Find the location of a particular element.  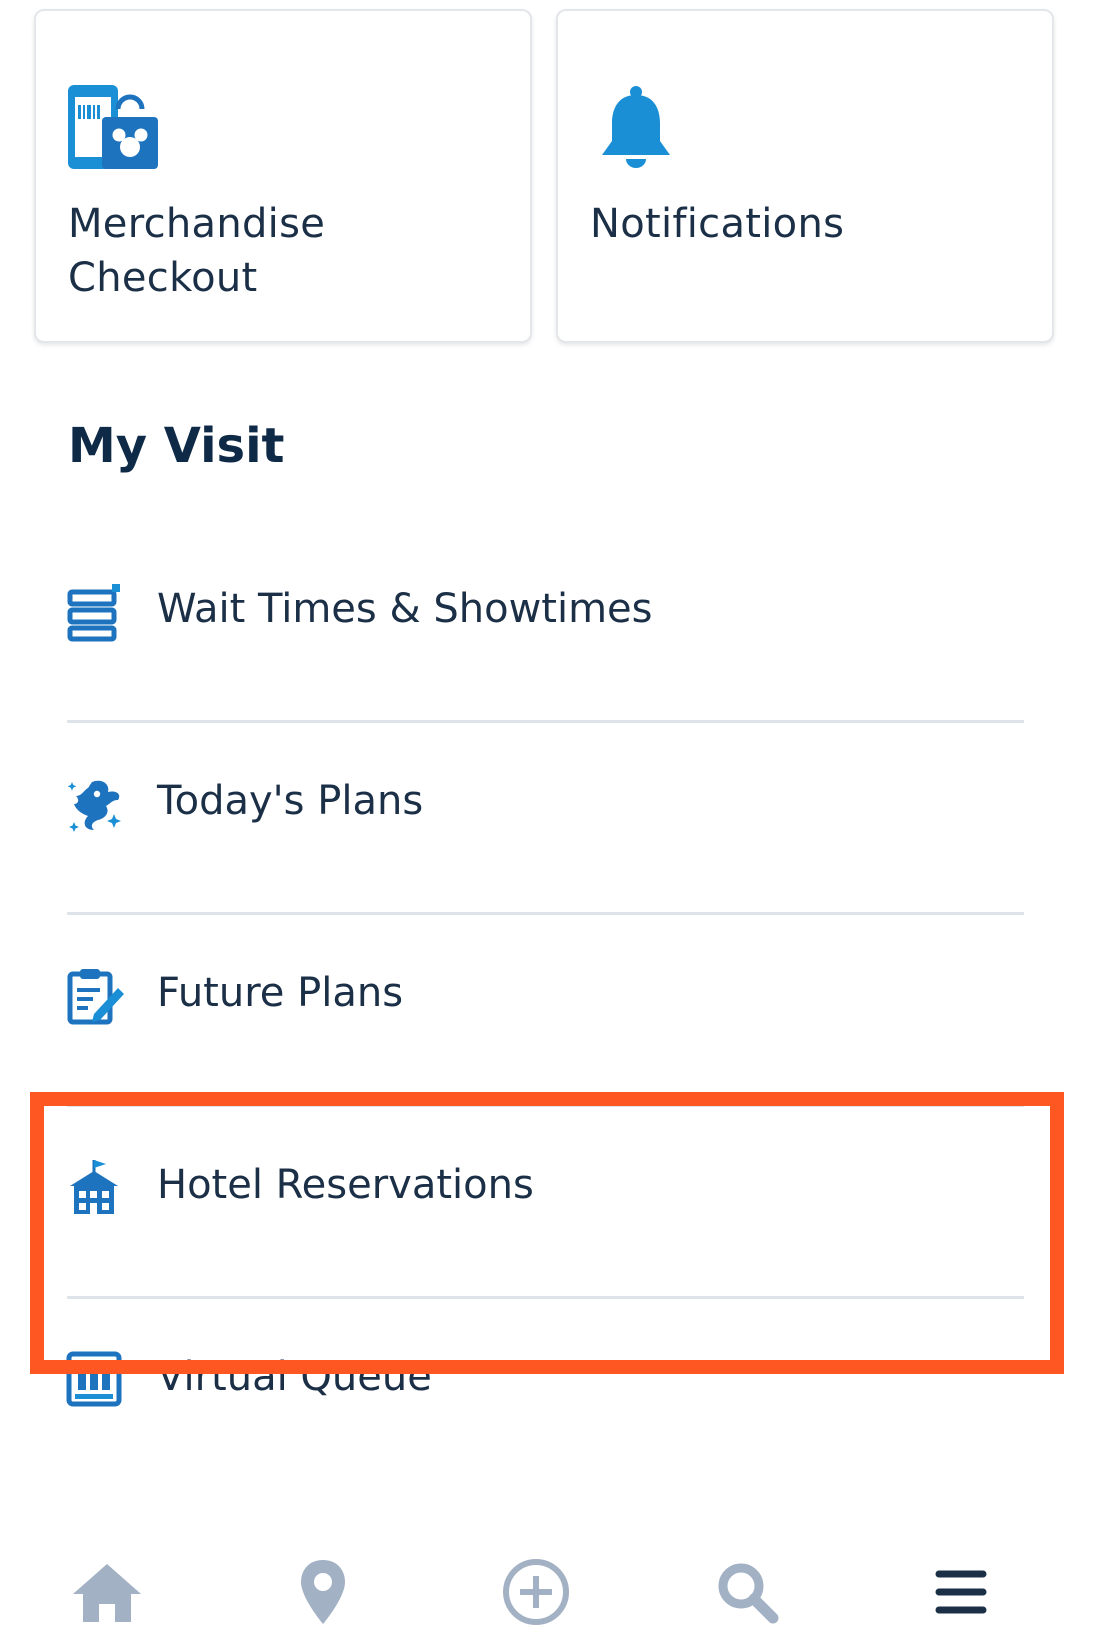

bottom-tab-bar is located at coordinates (546, 1594).